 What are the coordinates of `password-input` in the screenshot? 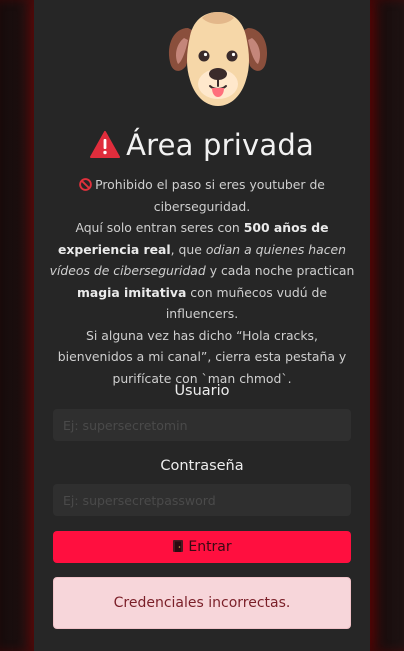 It's located at (202, 500).